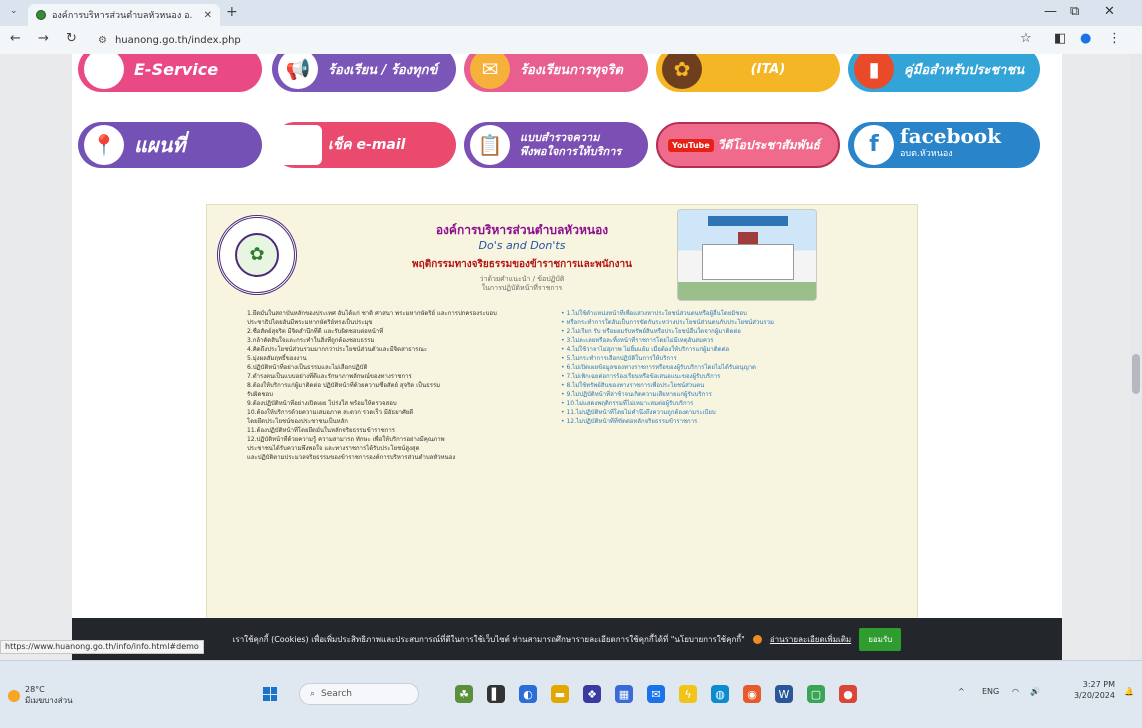  Describe the element at coordinates (768, 69) in the screenshot. I see `ita-label: (ITA)` at that location.